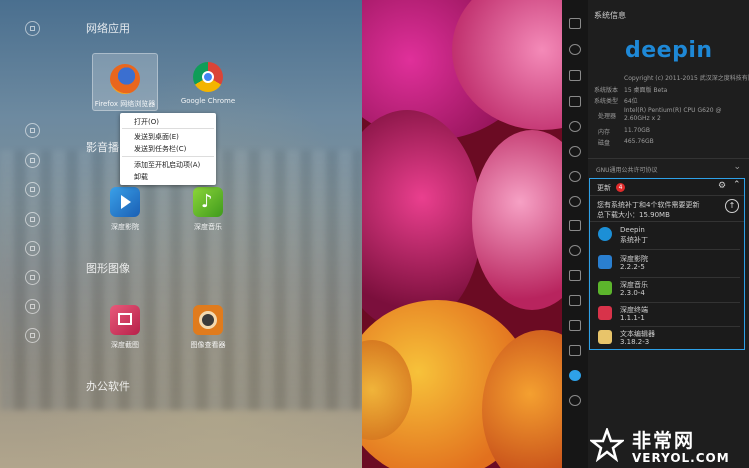 The width and height of the screenshot is (749, 468). I want to click on category-reading-icon, so click(32, 277).